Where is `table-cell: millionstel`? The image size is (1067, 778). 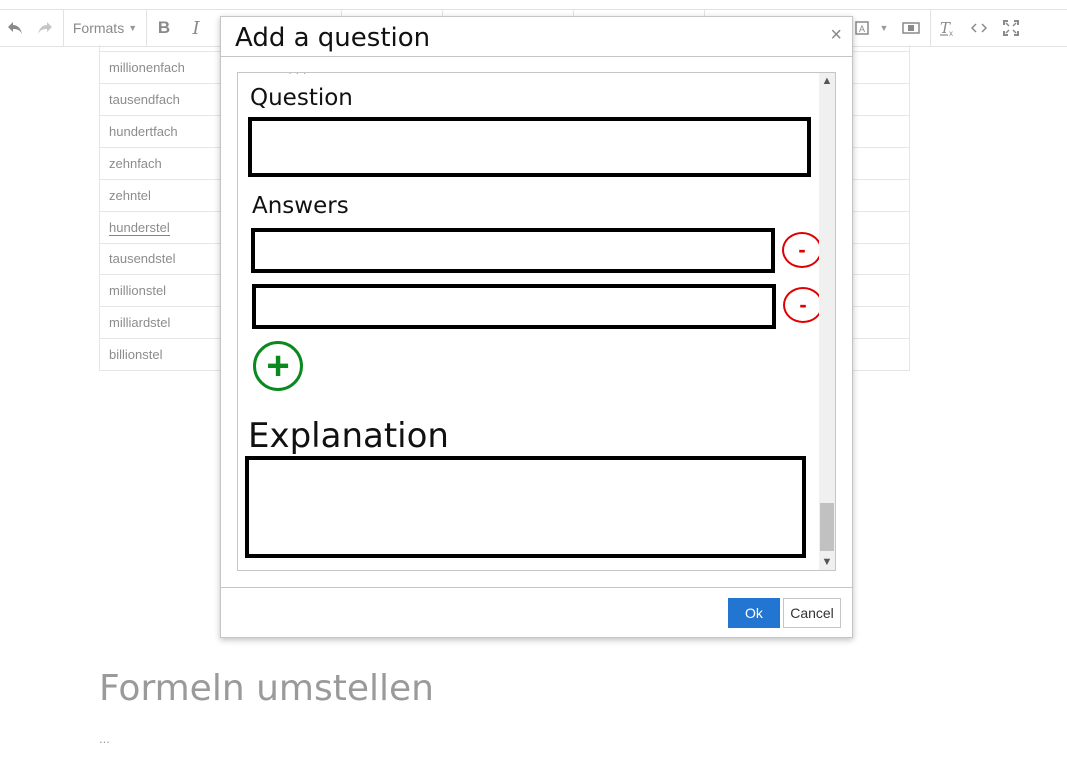
table-cell: millionstel is located at coordinates (138, 290).